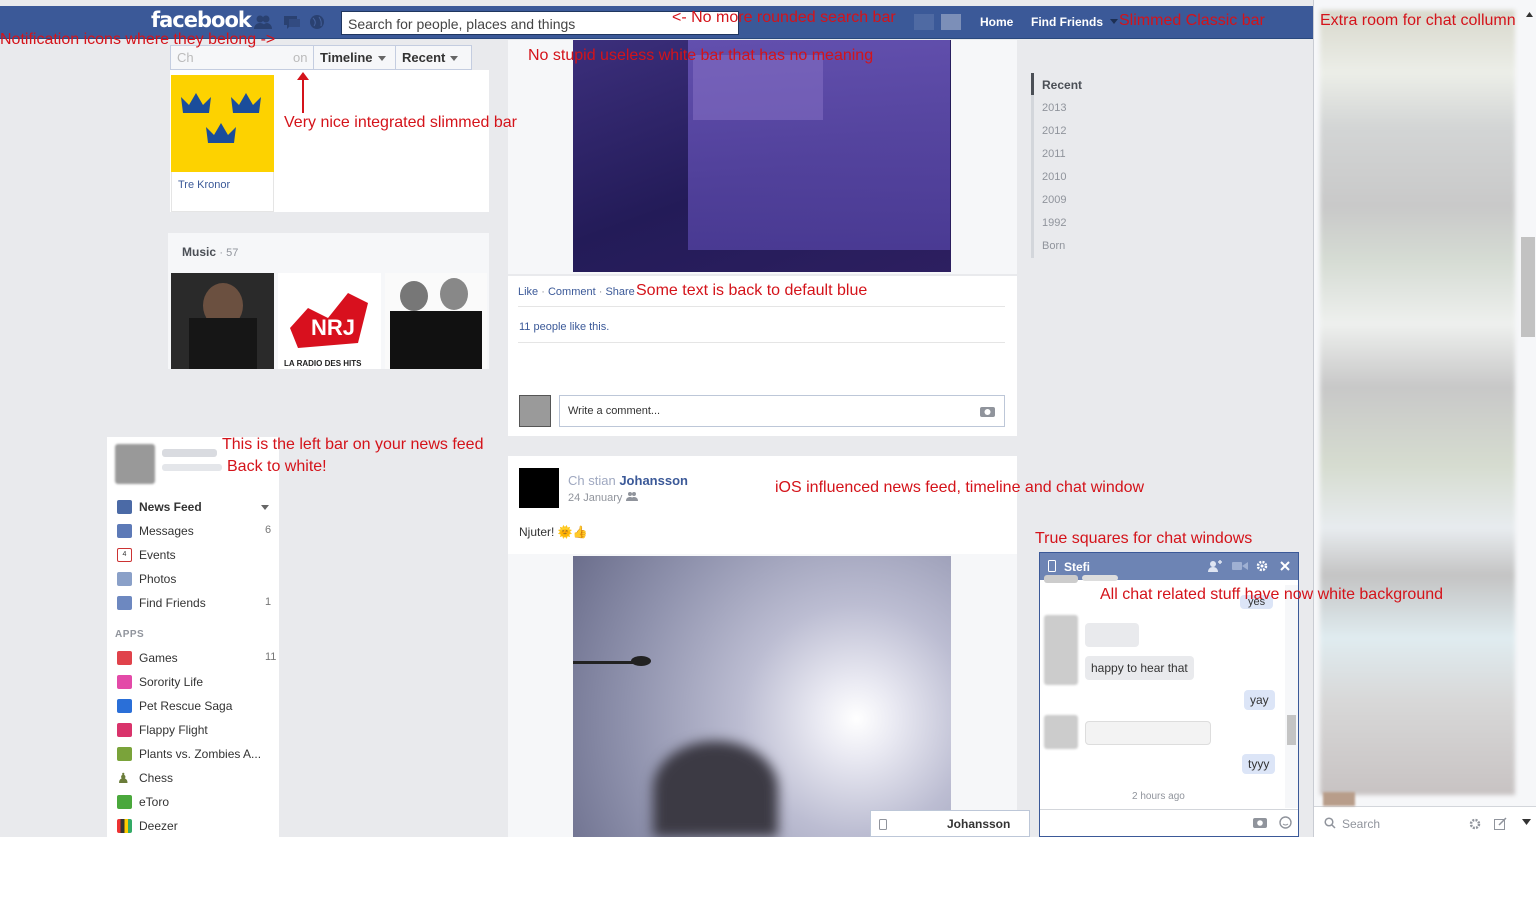 The image size is (1536, 900). Describe the element at coordinates (979, 824) in the screenshot. I see `chat-tab-name: Johansson` at that location.